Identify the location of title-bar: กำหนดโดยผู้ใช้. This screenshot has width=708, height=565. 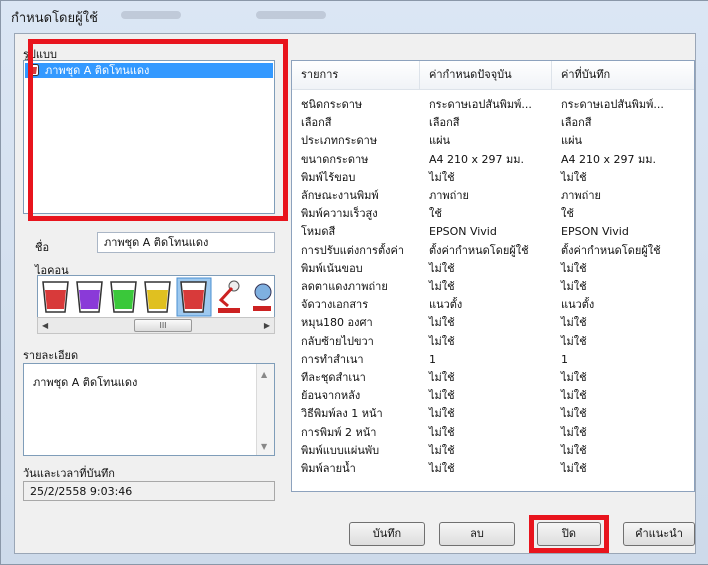
(354, 17).